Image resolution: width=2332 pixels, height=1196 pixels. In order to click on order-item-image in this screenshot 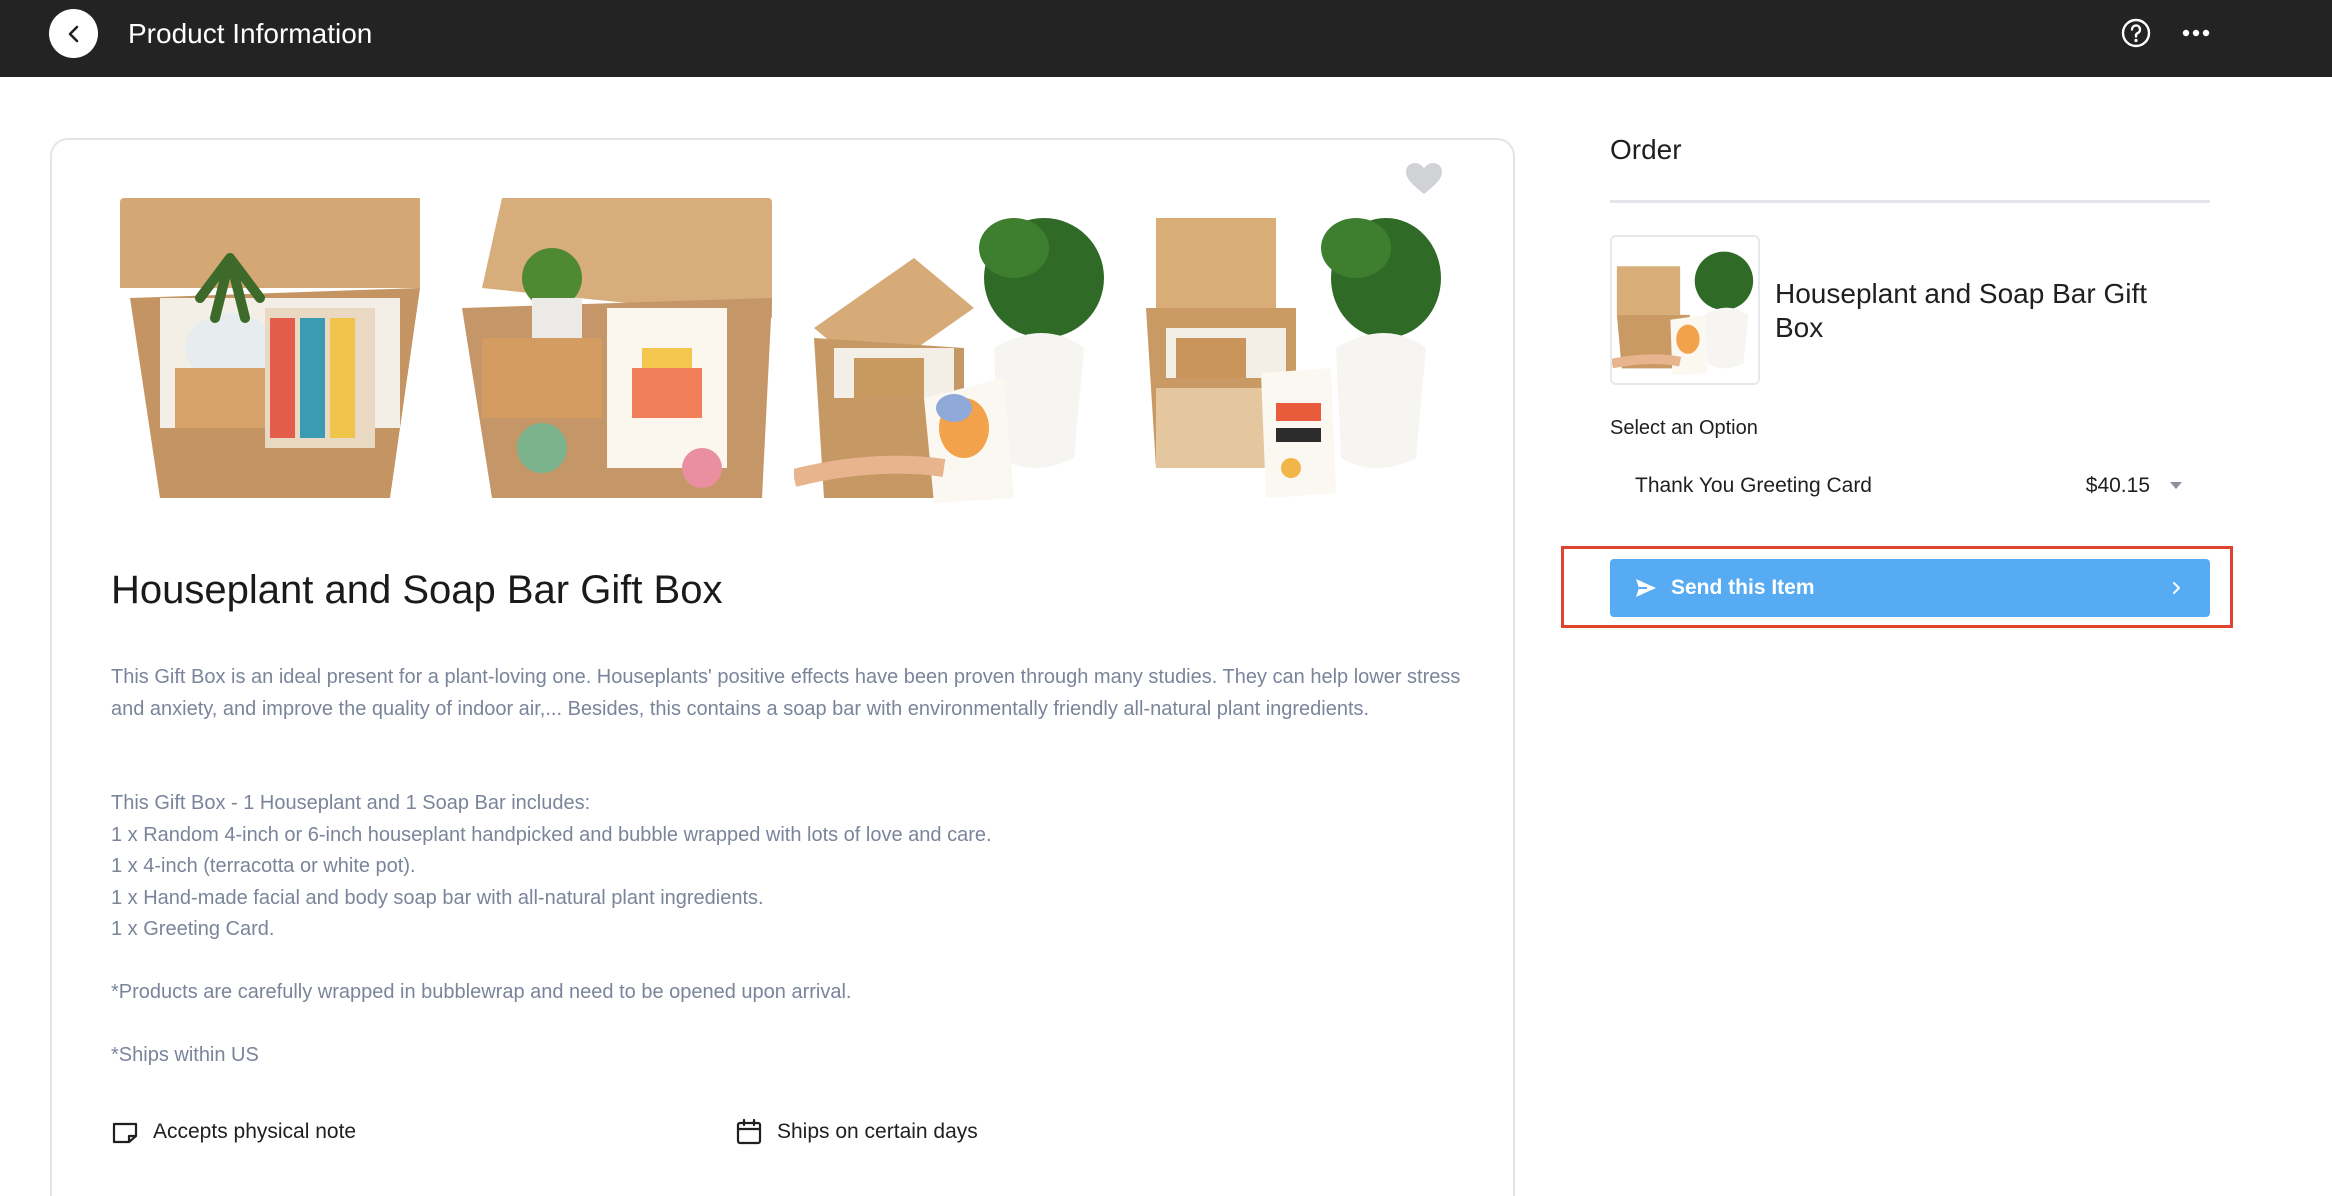, I will do `click(1685, 310)`.